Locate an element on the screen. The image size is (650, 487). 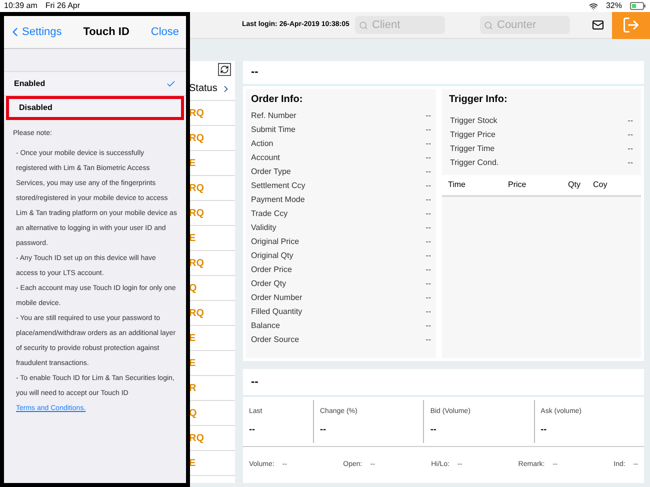
trigger-info-title: Trigger Info: is located at coordinates (478, 99).